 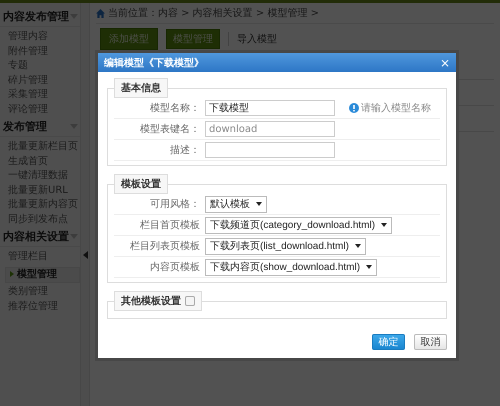 I want to click on home-icon, so click(x=100, y=13).